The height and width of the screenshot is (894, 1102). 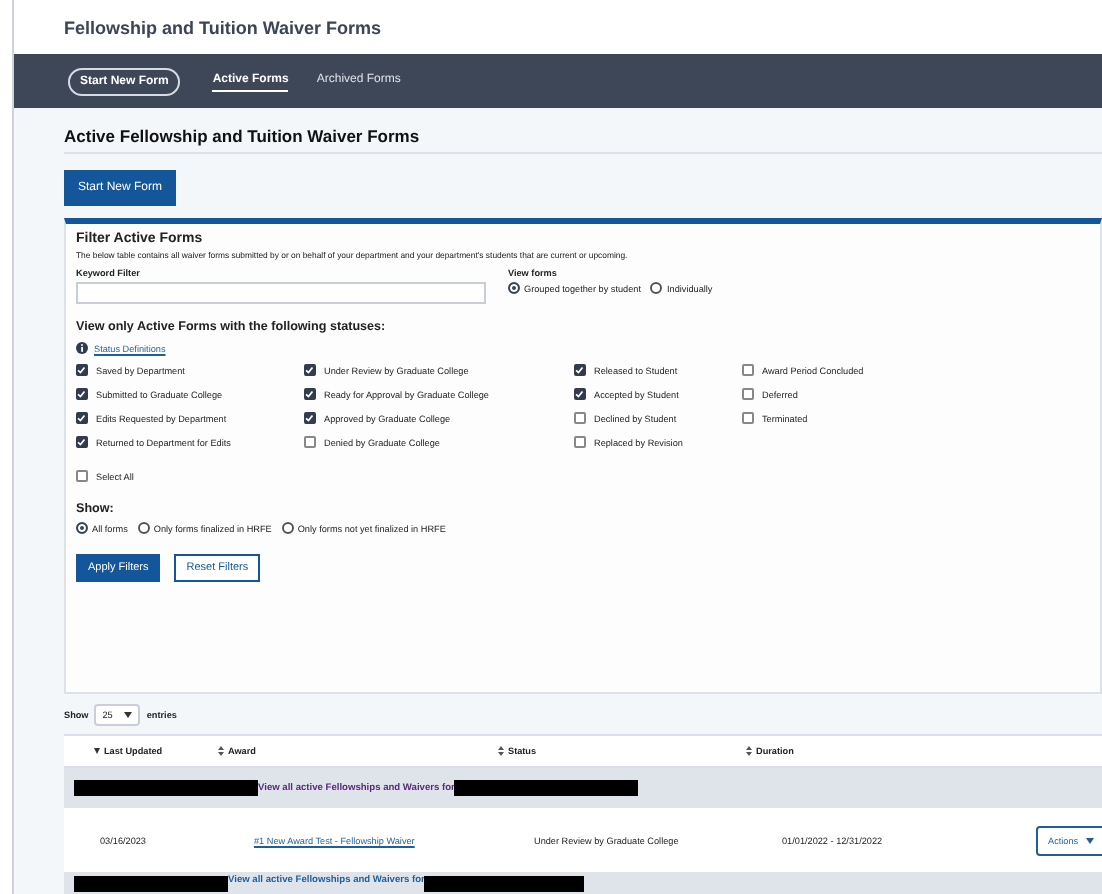 I want to click on section-heading: Active Fellowship and Tuition Waiver Forms, so click(x=583, y=140).